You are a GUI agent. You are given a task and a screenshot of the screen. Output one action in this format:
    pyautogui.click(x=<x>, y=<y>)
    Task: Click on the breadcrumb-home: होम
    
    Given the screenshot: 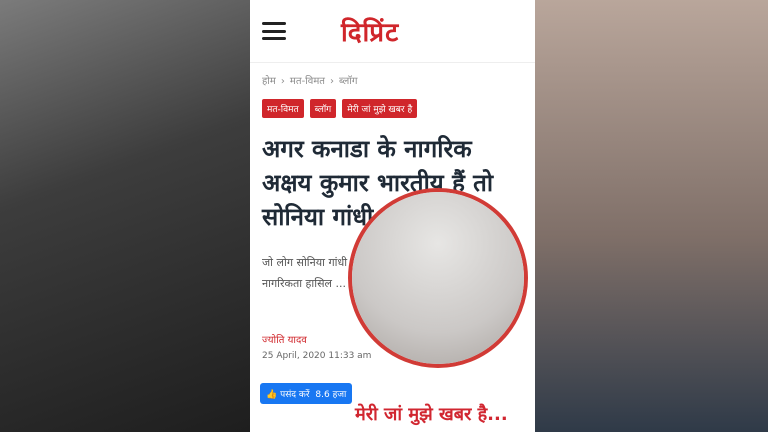 What is the action you would take?
    pyautogui.click(x=269, y=81)
    